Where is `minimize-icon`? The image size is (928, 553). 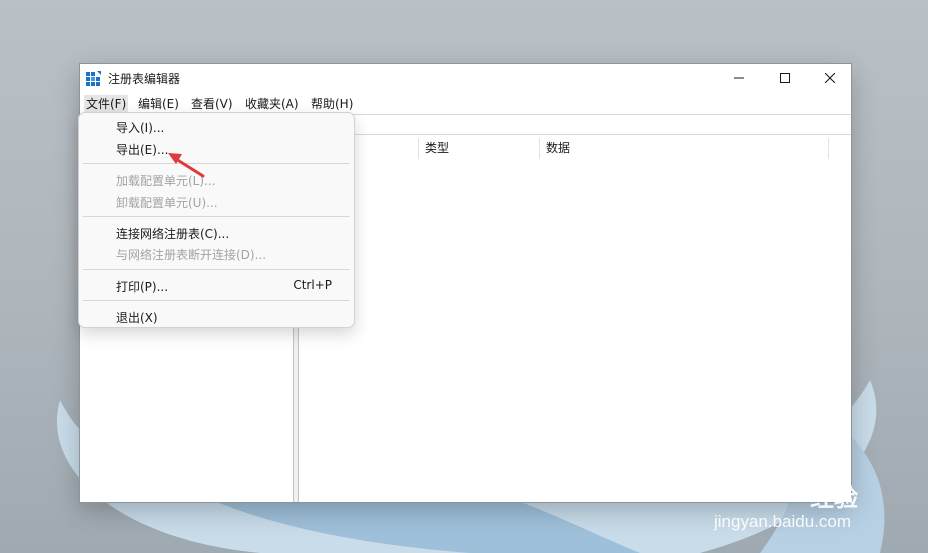 minimize-icon is located at coordinates (739, 78).